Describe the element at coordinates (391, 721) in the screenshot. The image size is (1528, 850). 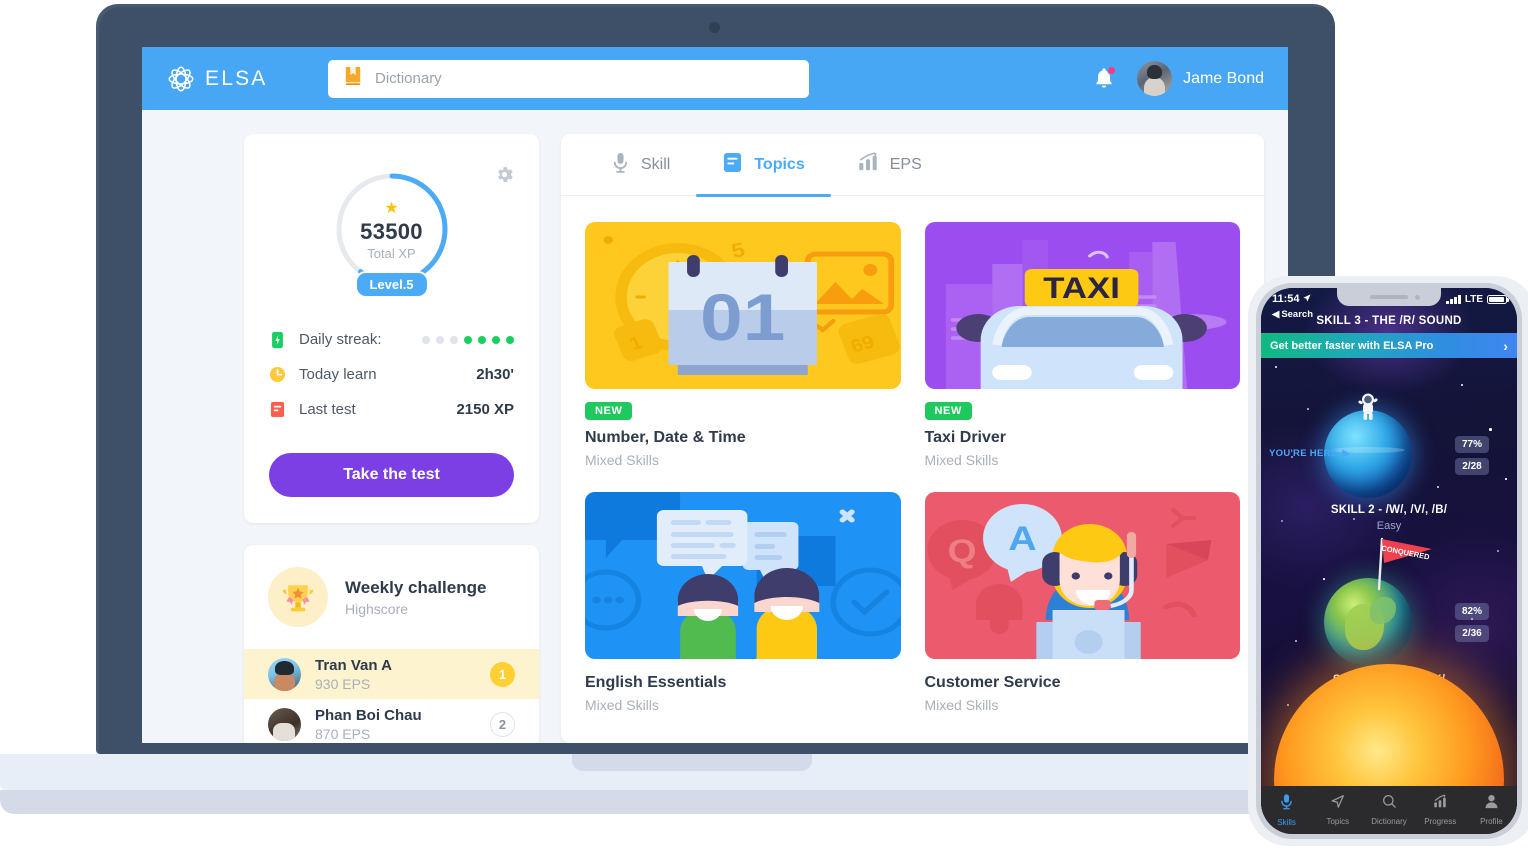
I see `leaderboard-row: Phan Boi Chau 870 EPS 2` at that location.